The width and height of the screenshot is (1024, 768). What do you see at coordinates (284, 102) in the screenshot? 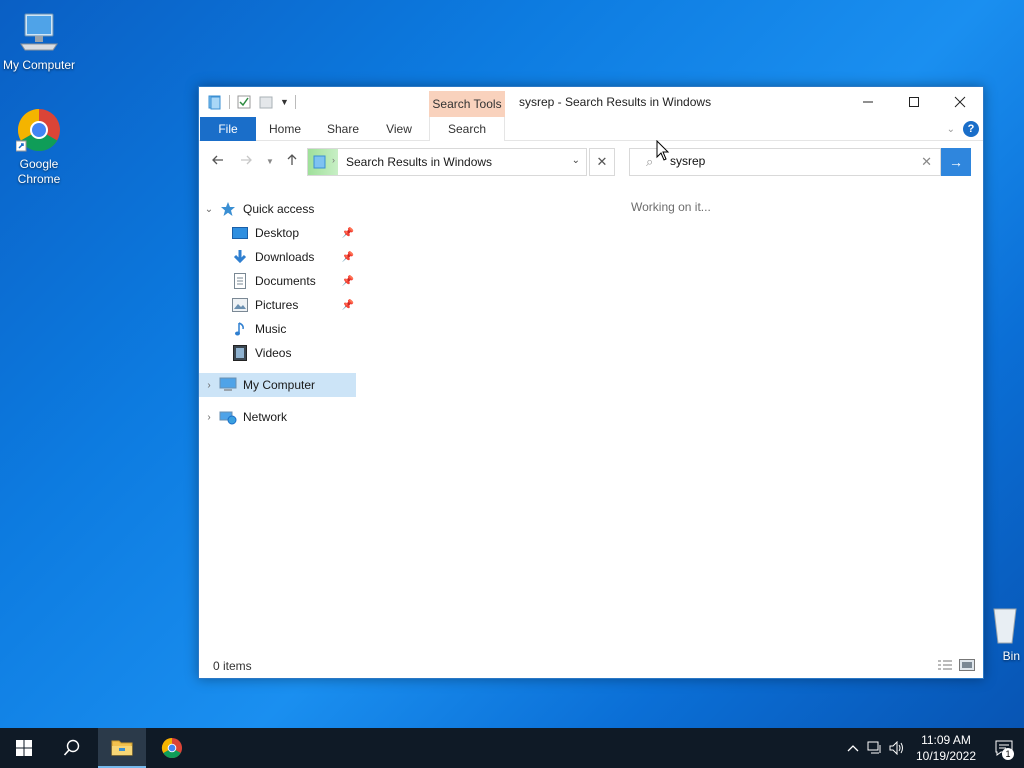
I see `customize-toolbar-chevron-icon: ▼` at bounding box center [284, 102].